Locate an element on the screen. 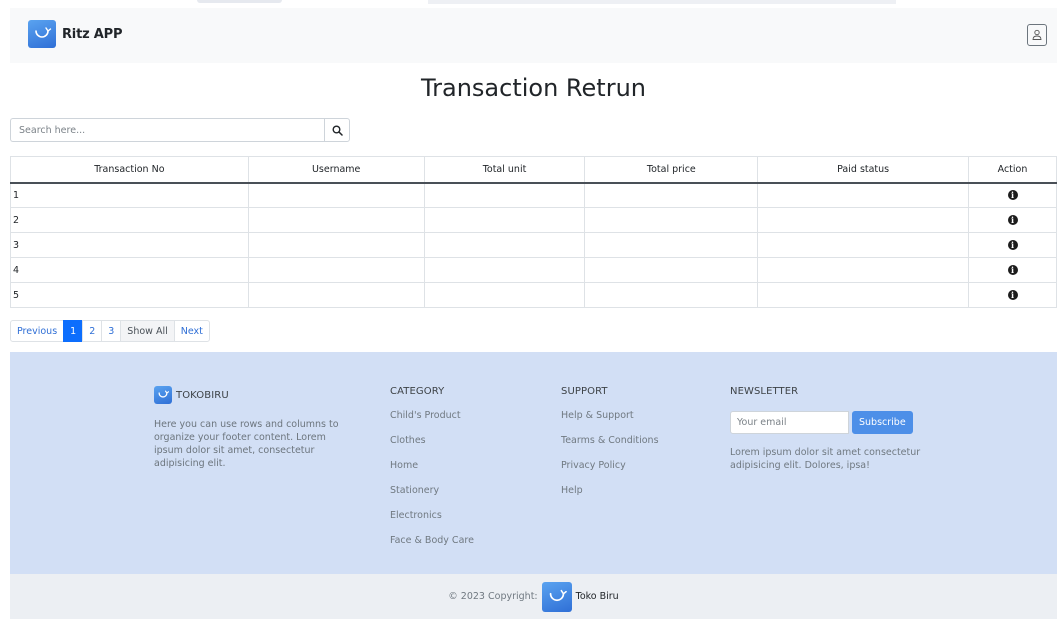 Image resolution: width=1057 pixels, height=619 pixels. search-button is located at coordinates (337, 130).